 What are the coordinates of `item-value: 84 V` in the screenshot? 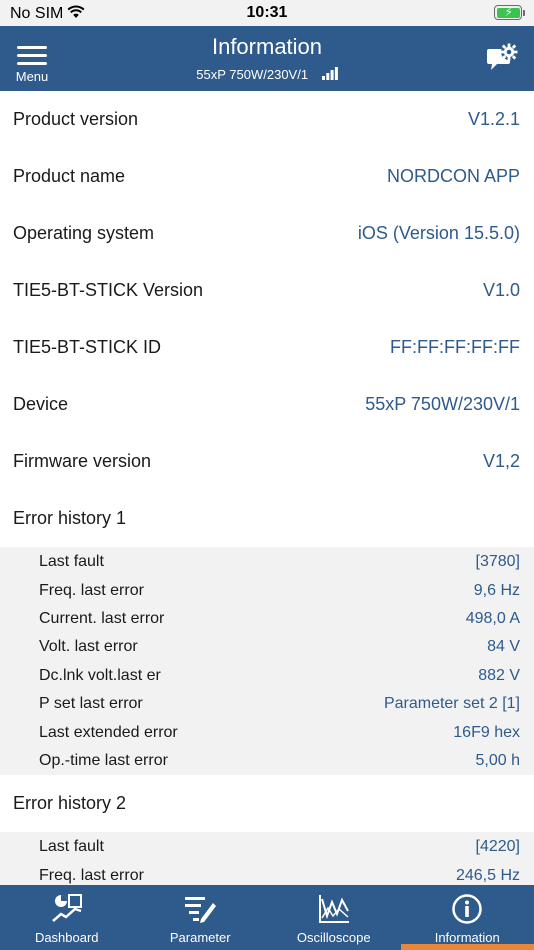 It's located at (503, 647).